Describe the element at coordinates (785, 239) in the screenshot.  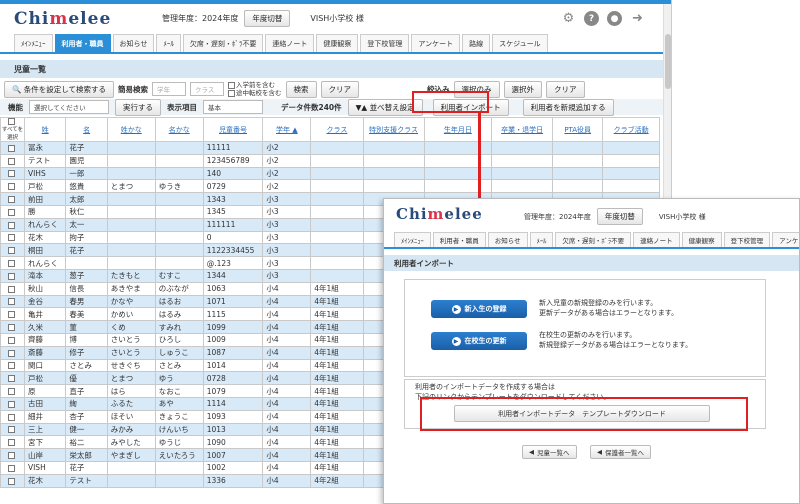
I see `popup-nav-tab-8: アンケート` at that location.